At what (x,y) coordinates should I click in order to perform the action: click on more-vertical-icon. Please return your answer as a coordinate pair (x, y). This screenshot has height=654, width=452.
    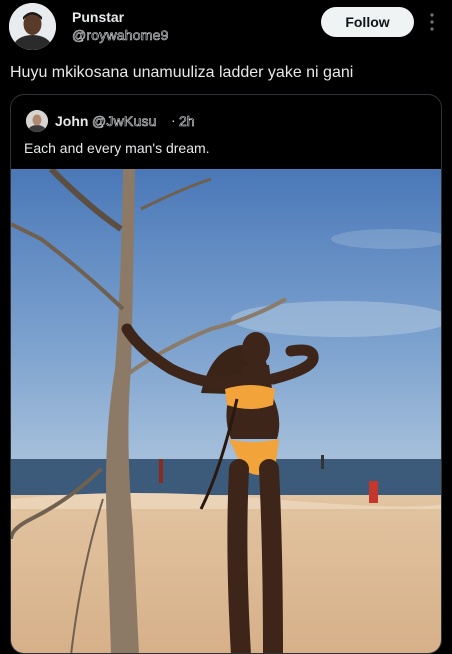
    Looking at the image, I should click on (432, 22).